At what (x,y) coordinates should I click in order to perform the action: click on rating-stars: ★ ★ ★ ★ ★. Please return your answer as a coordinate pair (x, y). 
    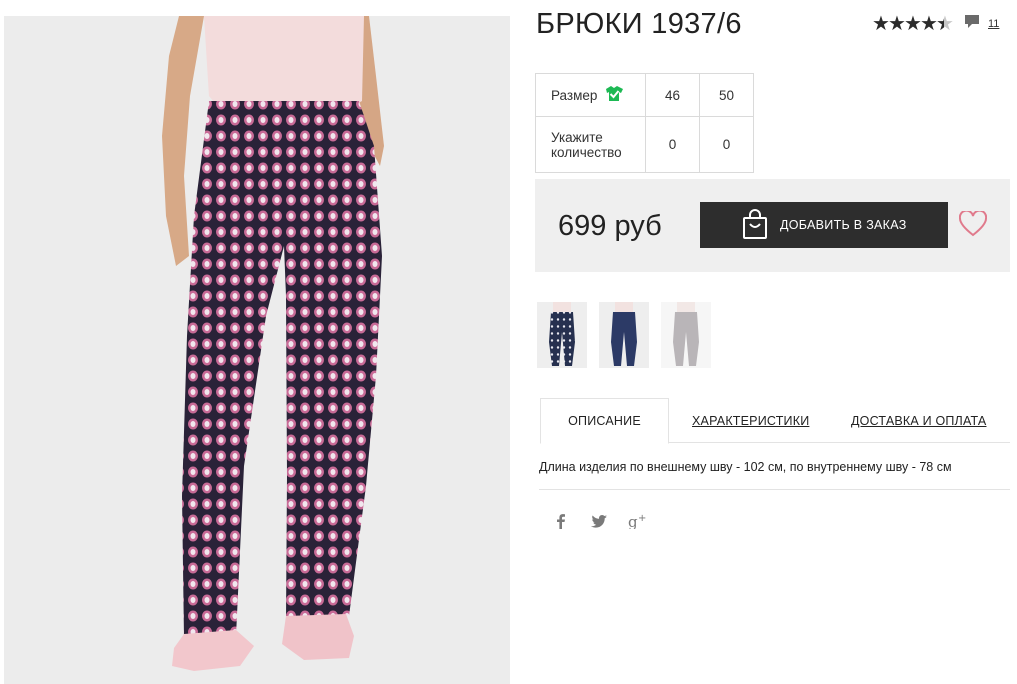
    Looking at the image, I should click on (913, 24).